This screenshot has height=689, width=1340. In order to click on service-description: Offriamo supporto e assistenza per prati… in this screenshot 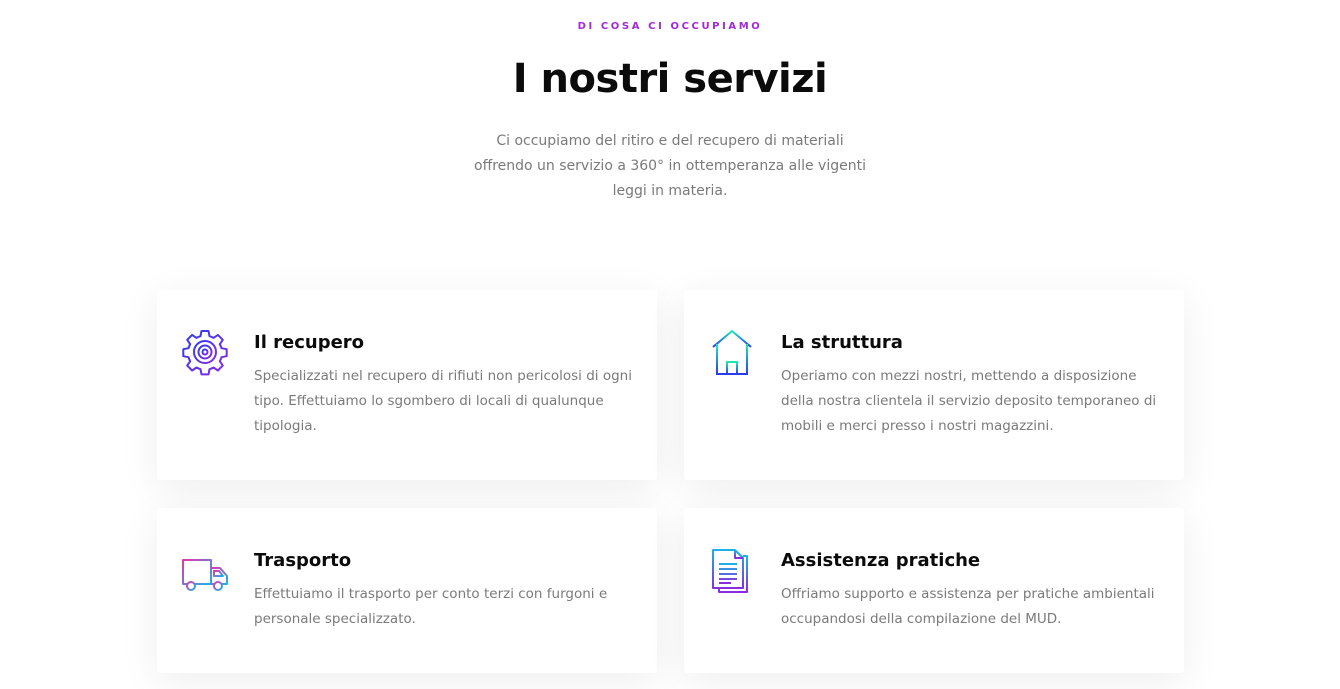, I will do `click(968, 606)`.